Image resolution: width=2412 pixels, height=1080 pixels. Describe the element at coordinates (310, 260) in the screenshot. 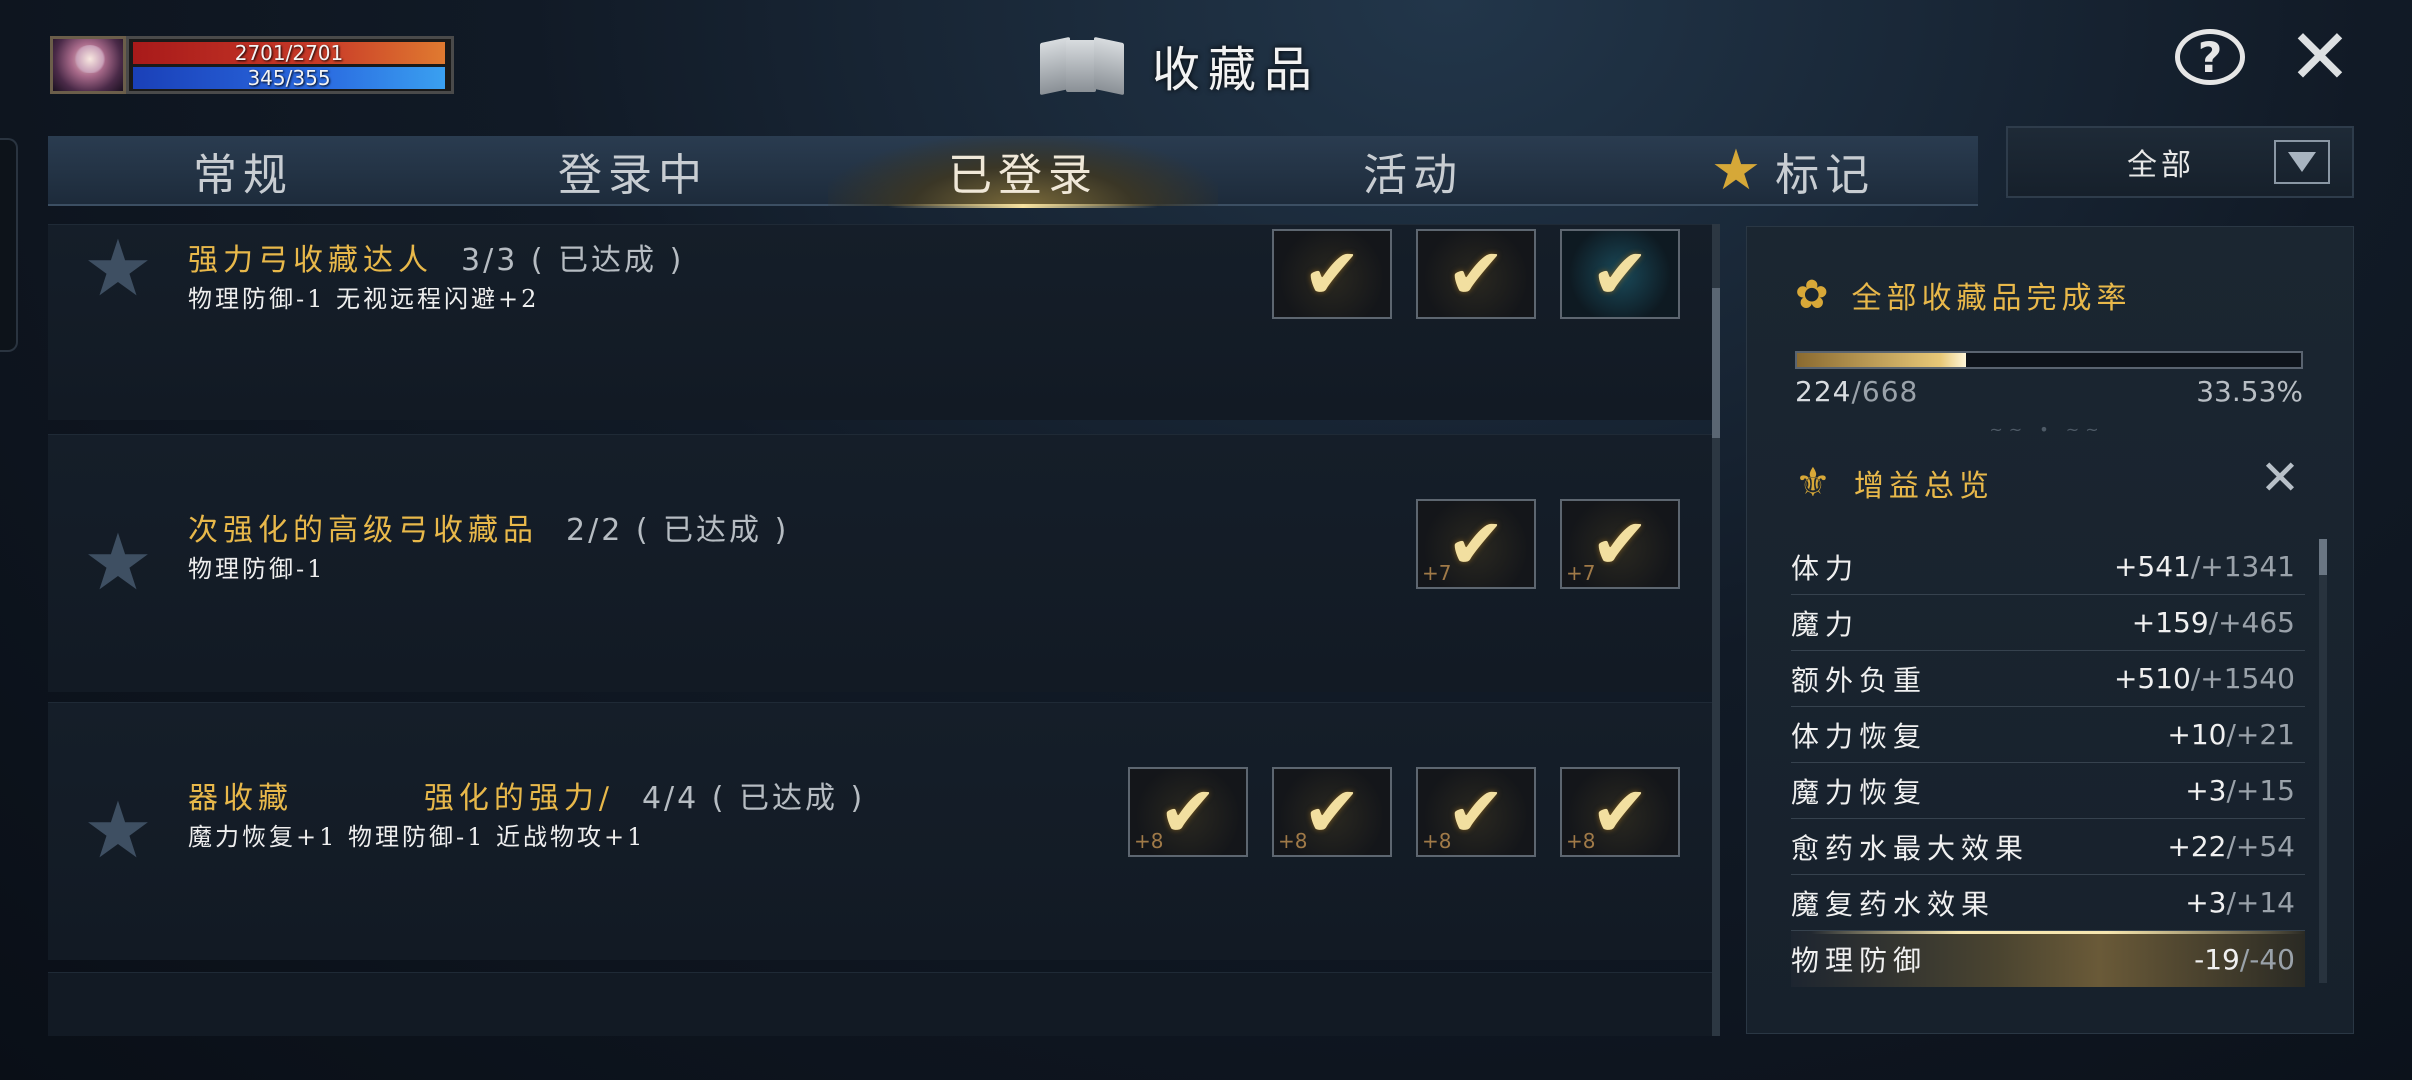

I see `collection-name: 强力弓收藏达人` at that location.